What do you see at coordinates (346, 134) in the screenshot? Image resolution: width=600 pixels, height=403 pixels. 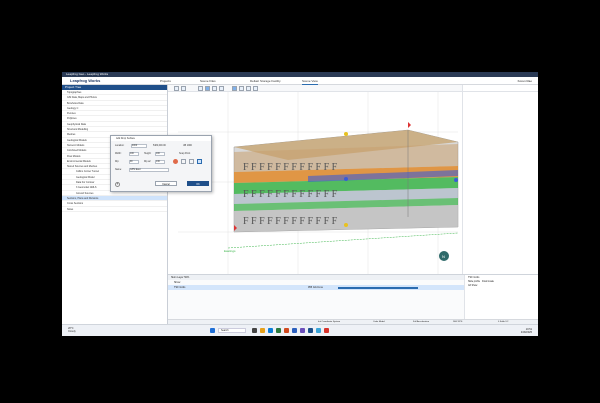 I see `drag-handle-top` at bounding box center [346, 134].